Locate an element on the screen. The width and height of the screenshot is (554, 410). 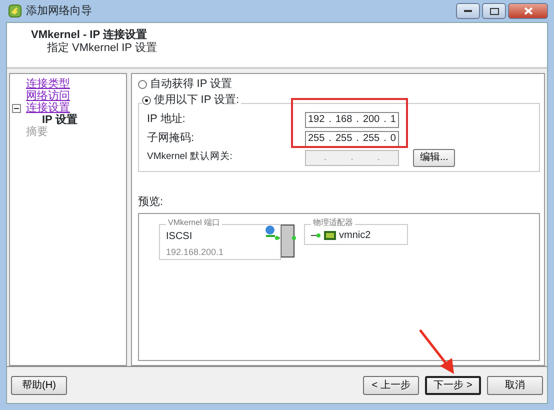
maximize-icon is located at coordinates (494, 11).